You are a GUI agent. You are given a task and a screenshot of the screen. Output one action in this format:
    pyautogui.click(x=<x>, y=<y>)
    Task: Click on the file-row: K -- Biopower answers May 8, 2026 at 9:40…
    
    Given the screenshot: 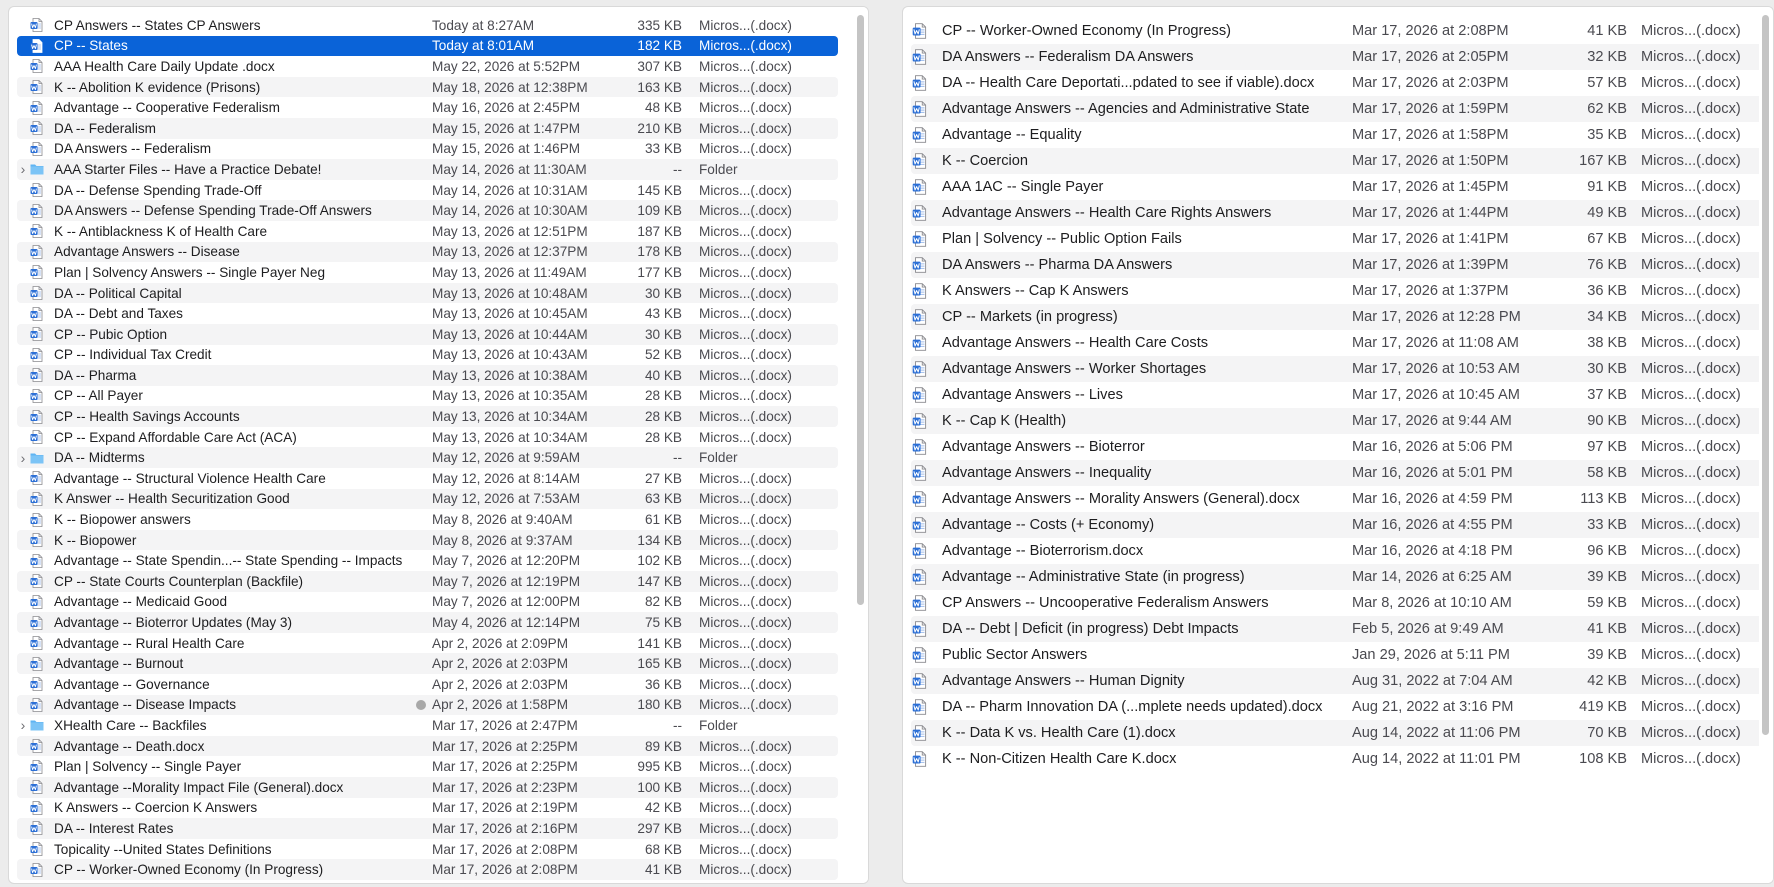 What is the action you would take?
    pyautogui.click(x=427, y=519)
    